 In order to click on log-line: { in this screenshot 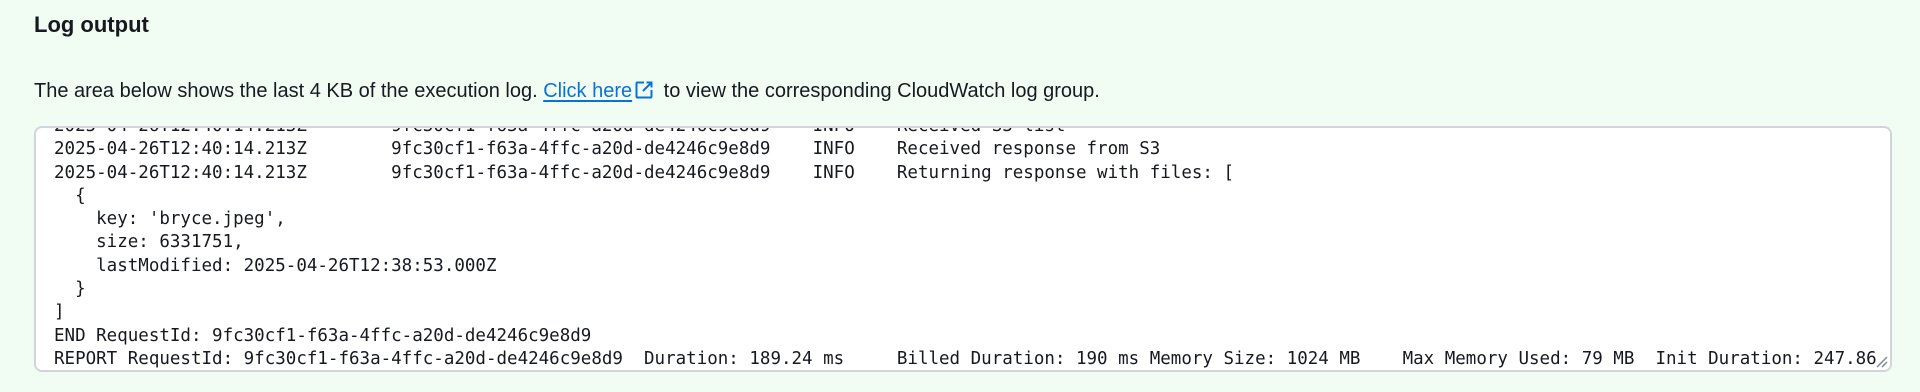, I will do `click(70, 195)`.